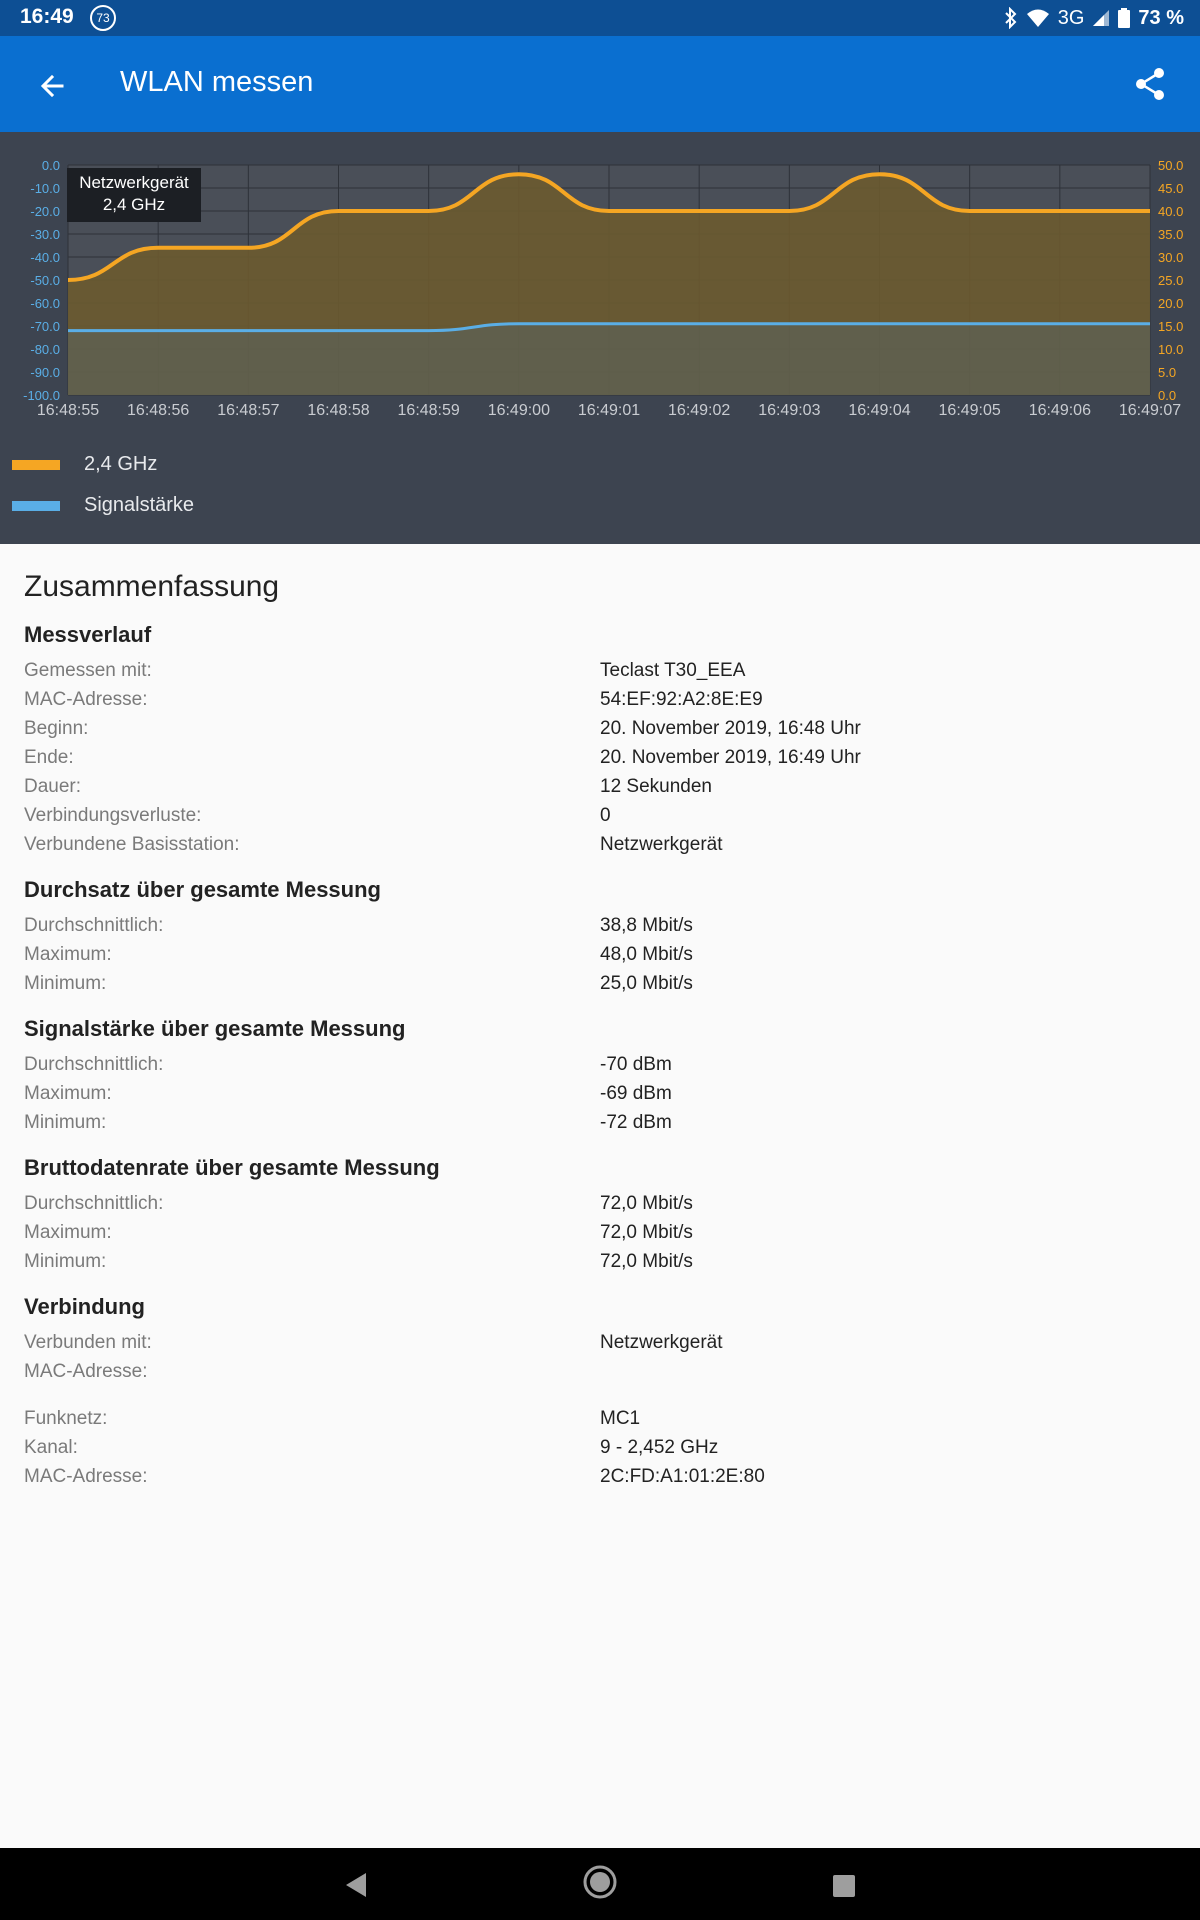 This screenshot has height=1920, width=1200. Describe the element at coordinates (45, 303) in the screenshot. I see `y-left-tick-label: -60.0` at that location.